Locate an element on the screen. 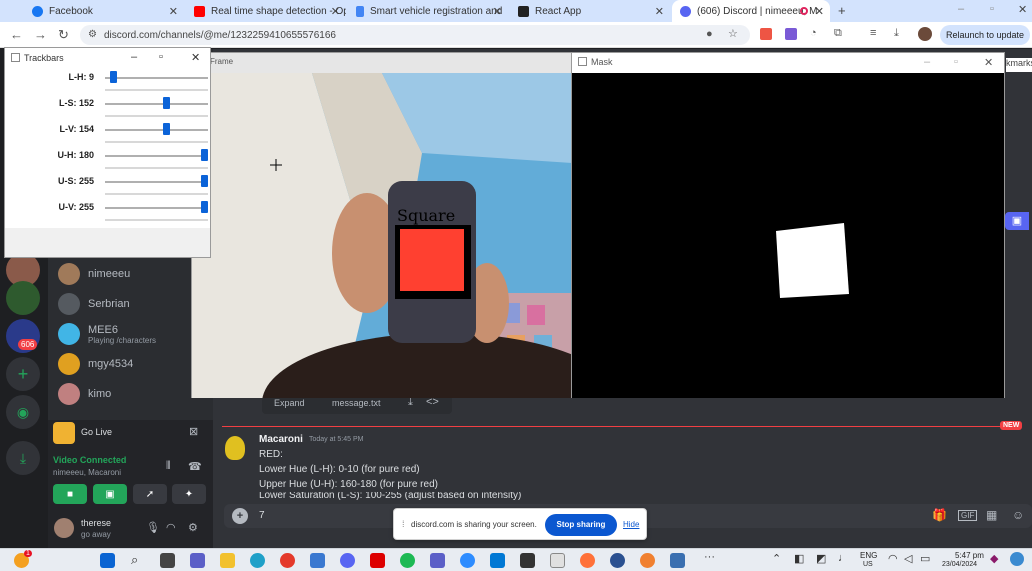 The height and width of the screenshot is (571, 1032). site-info-icon: ⚙ is located at coordinates (92, 34).